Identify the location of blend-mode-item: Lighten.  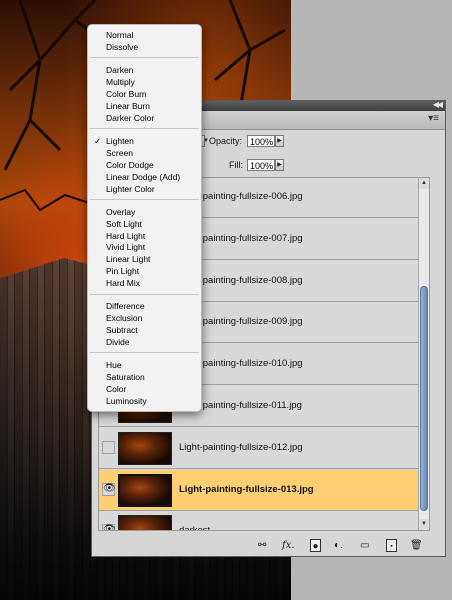
(120, 141).